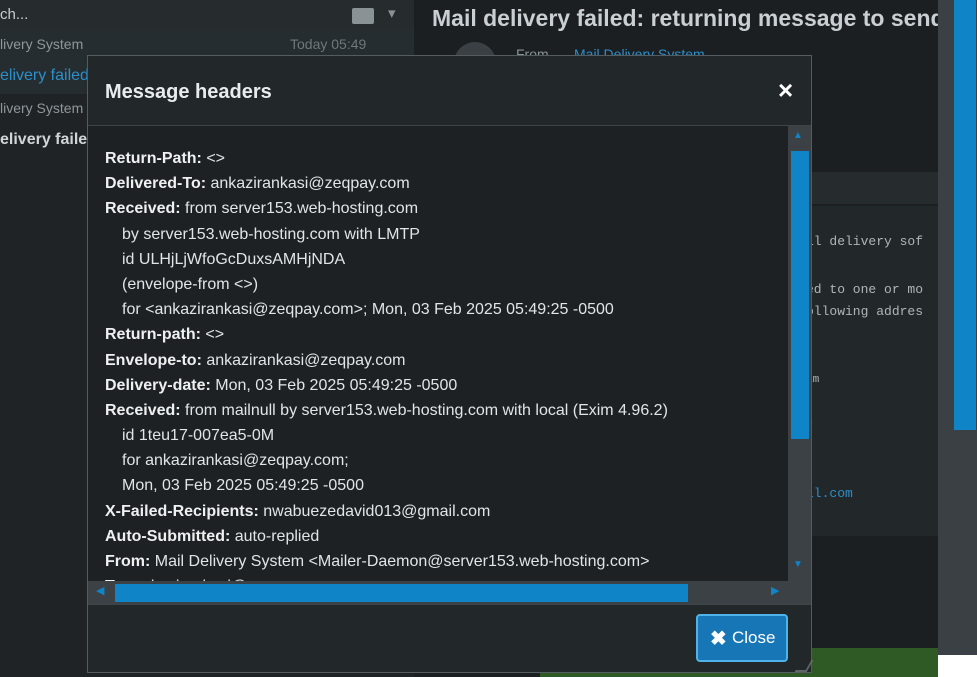 The image size is (977, 677). I want to click on header-line: Envelope-to: ankazirankasi@zeqpay.com, so click(386, 360).